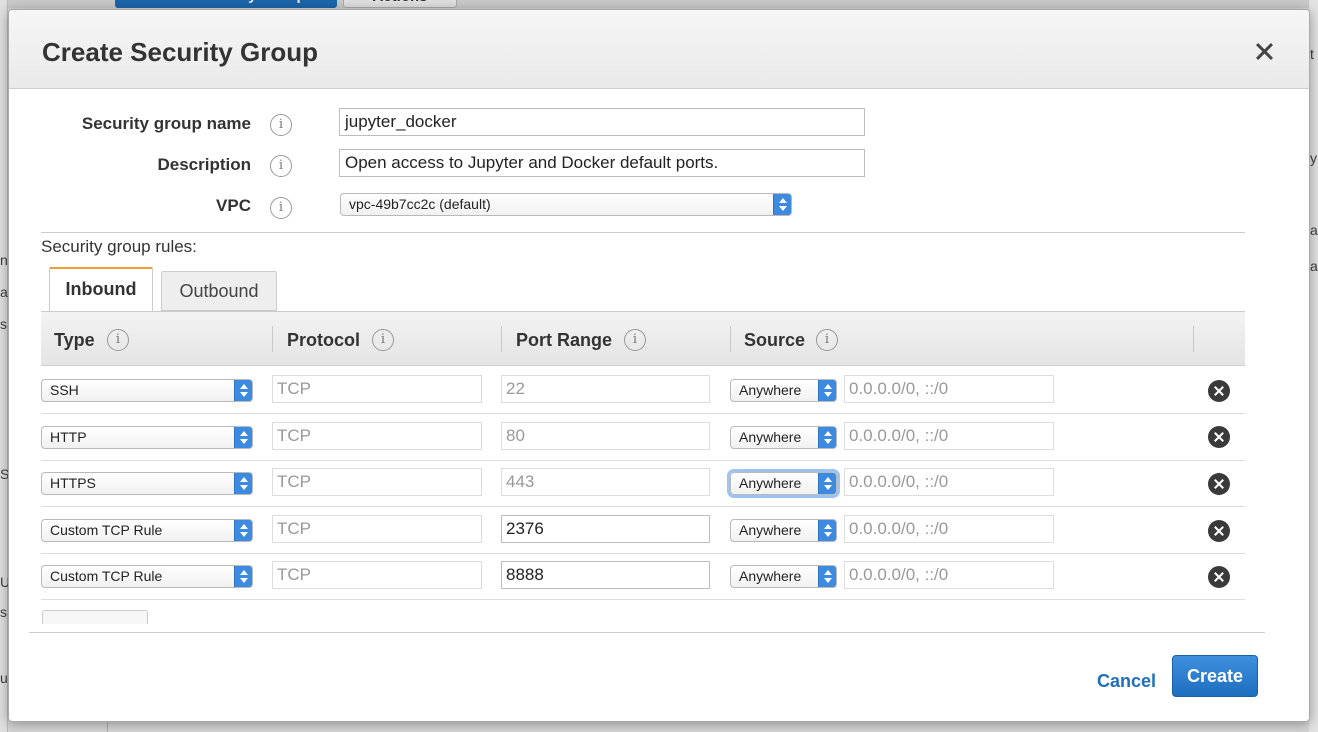  Describe the element at coordinates (204, 164) in the screenshot. I see `description-label: Description` at that location.